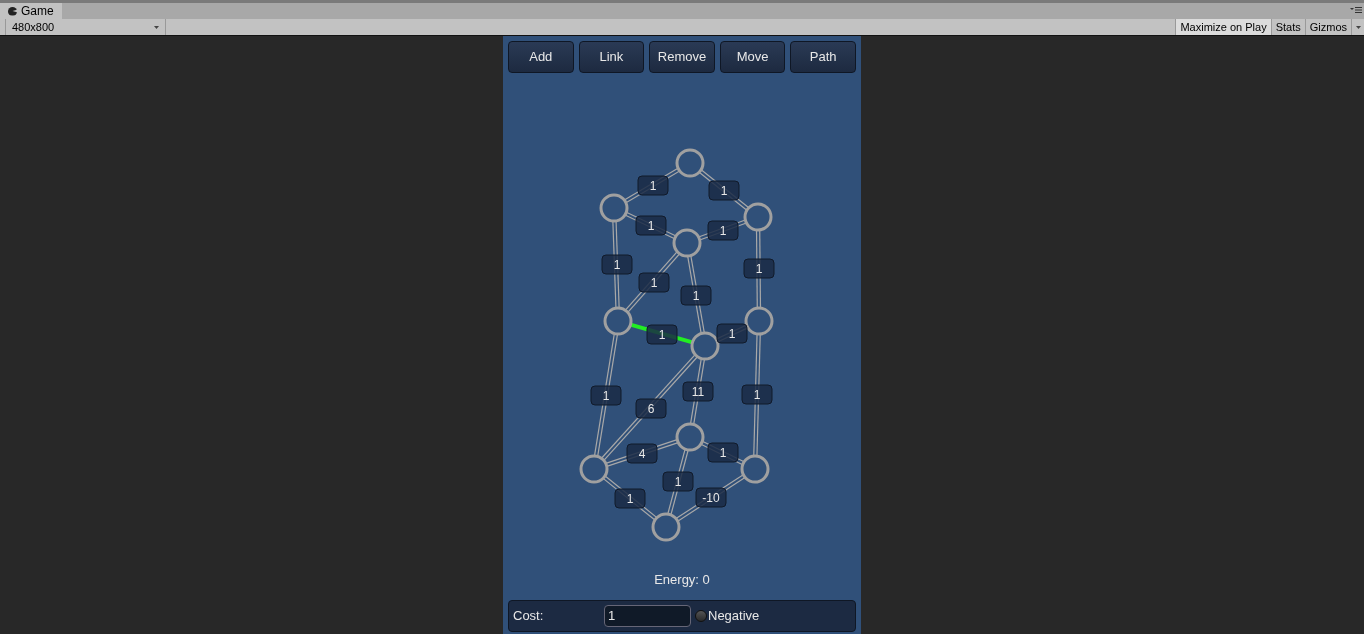 Image resolution: width=1364 pixels, height=634 pixels. Describe the element at coordinates (642, 453) in the screenshot. I see `edge-cost-label: 4` at that location.